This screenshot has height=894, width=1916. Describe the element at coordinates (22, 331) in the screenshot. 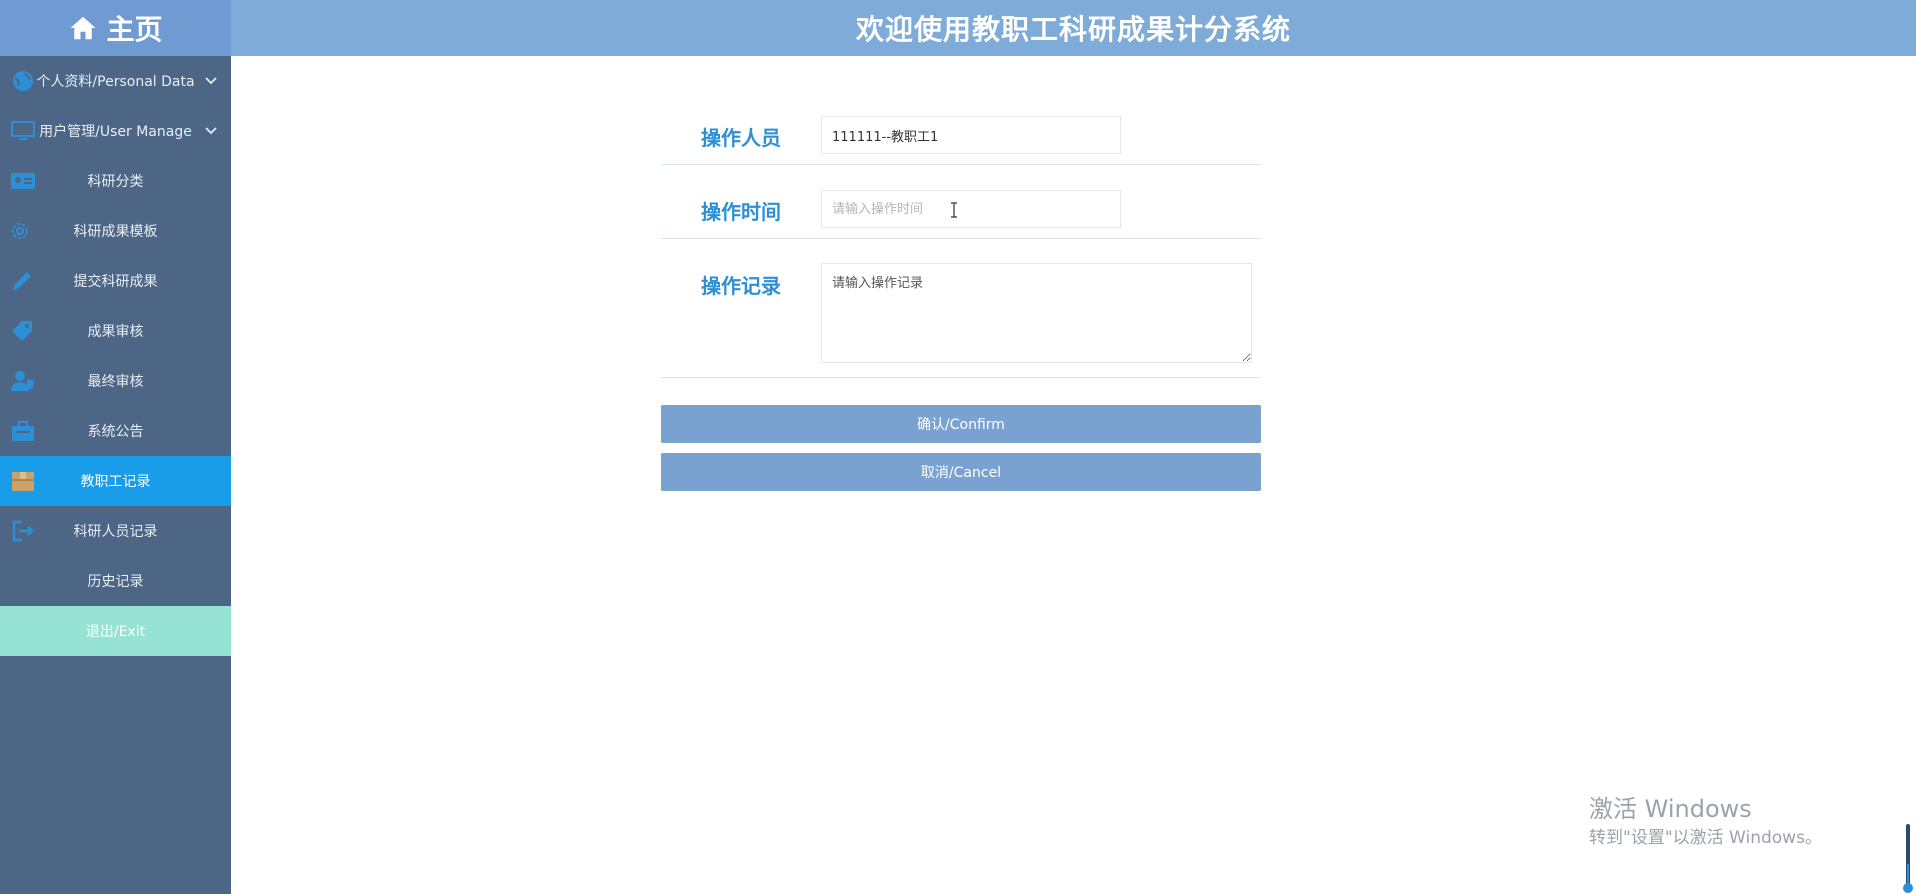

I see `tag-icon` at that location.